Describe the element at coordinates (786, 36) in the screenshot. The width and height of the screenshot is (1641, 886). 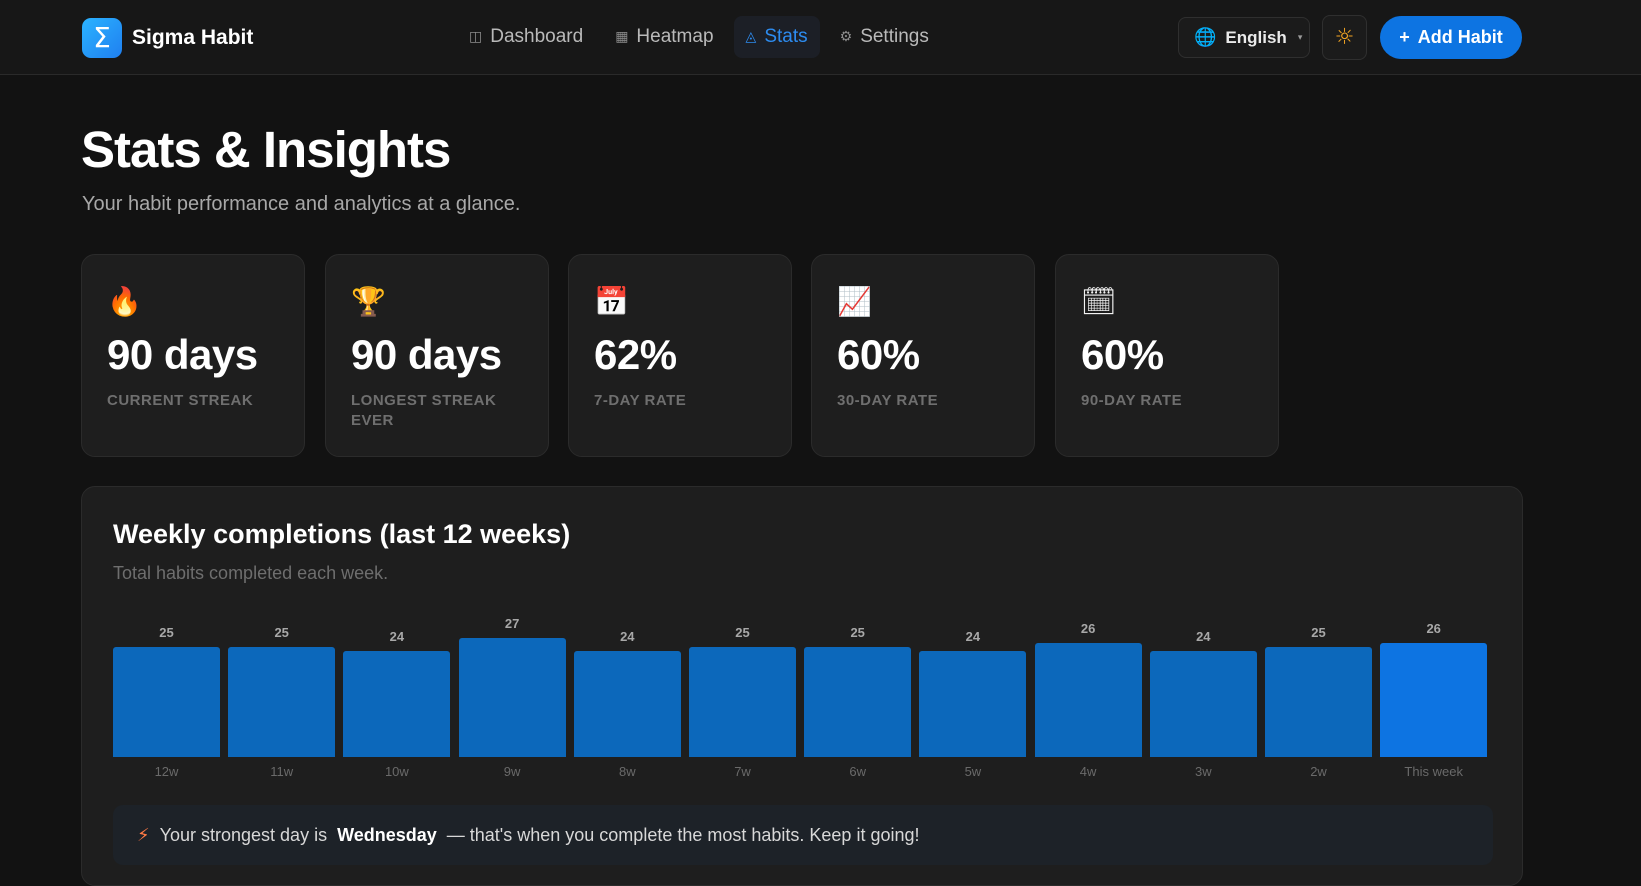
I see `nav-item-label: Stats` at that location.